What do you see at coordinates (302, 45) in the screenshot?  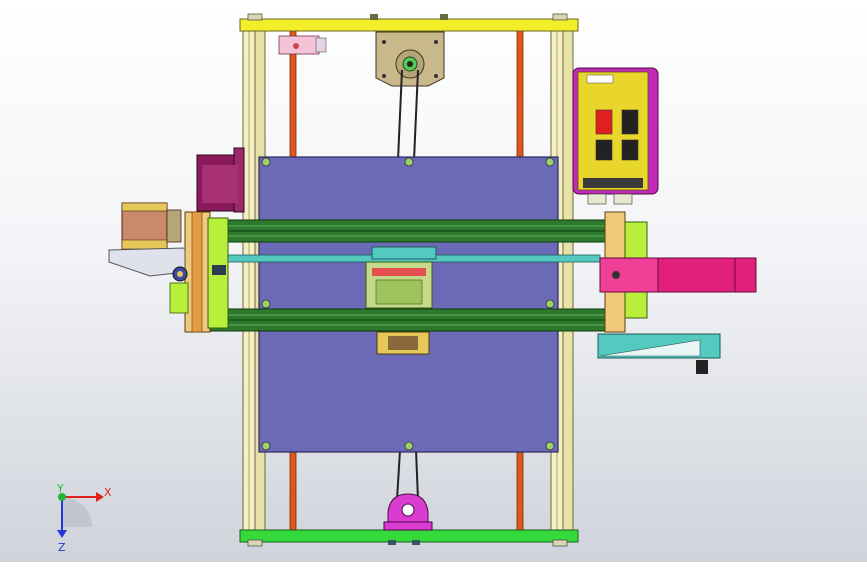 I see `endstop-switch` at bounding box center [302, 45].